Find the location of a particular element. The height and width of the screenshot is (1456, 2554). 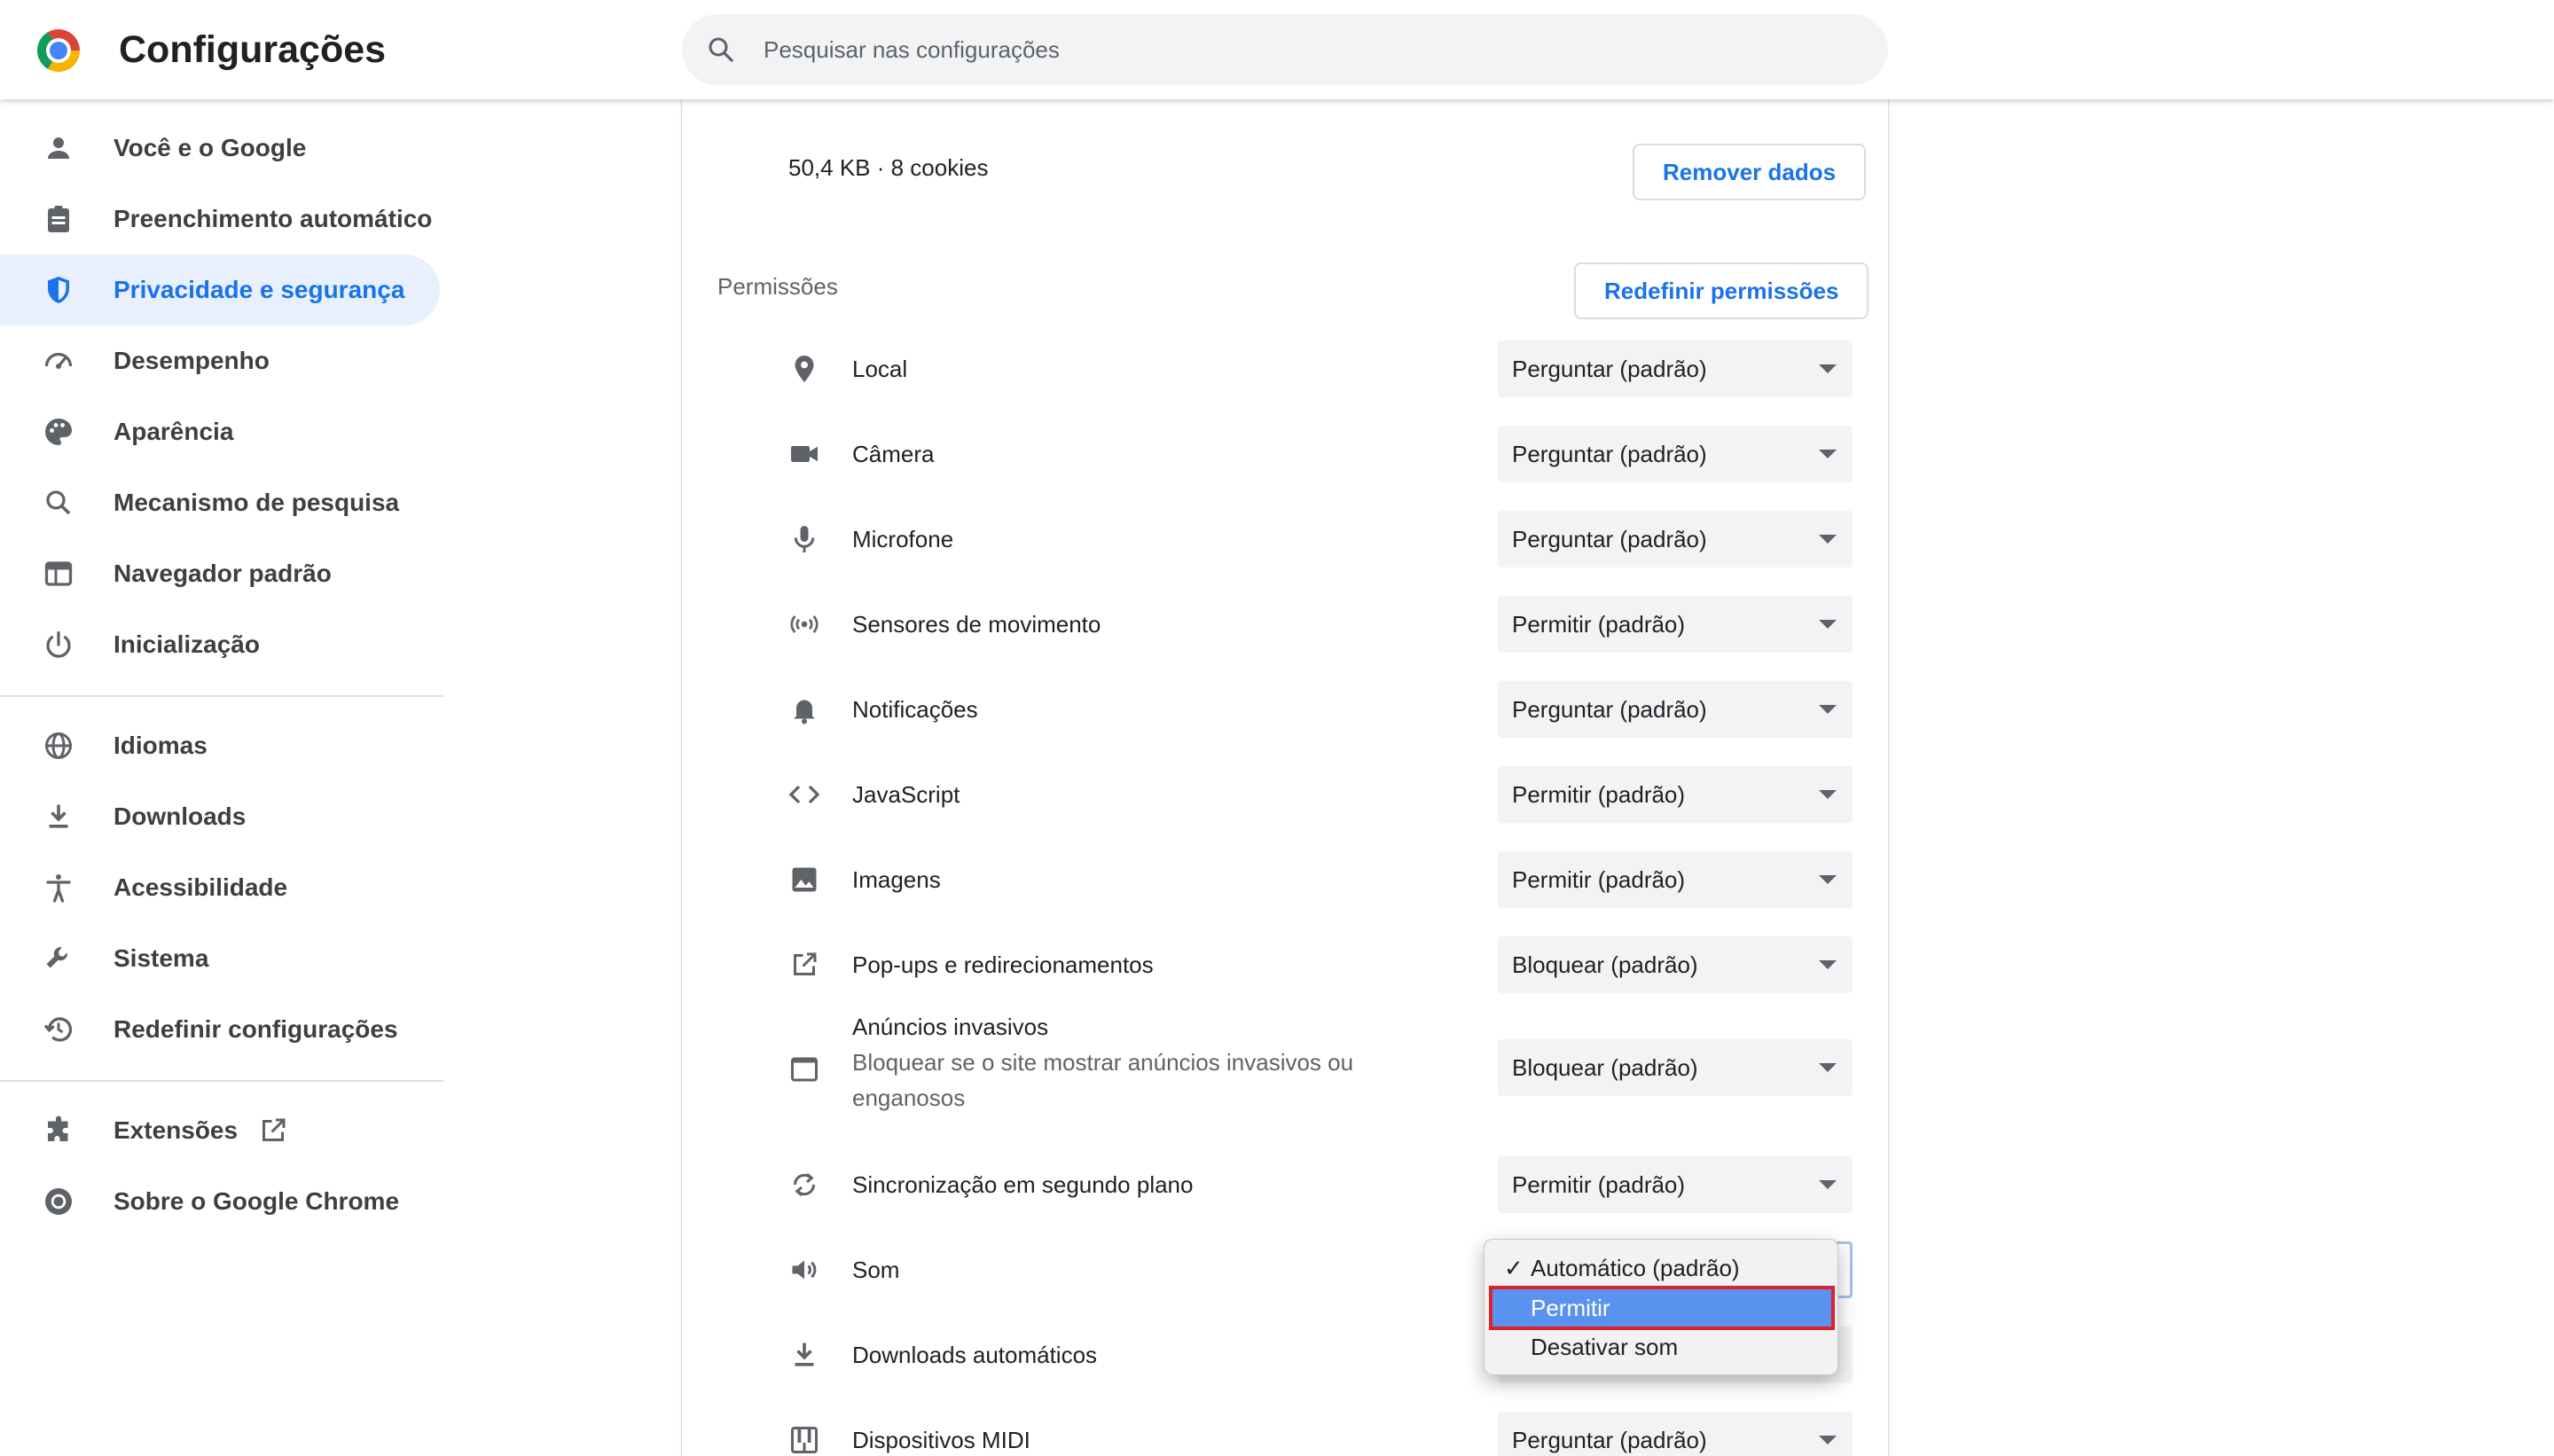

sidebar-item-label: Acessibilidade is located at coordinates (201, 887).